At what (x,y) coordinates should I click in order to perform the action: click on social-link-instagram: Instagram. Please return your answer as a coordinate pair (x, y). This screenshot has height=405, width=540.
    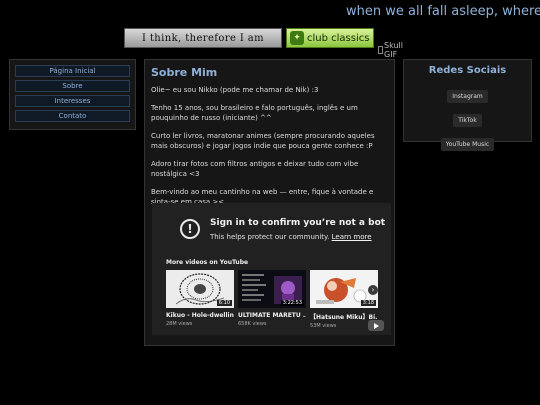
    Looking at the image, I should click on (467, 96).